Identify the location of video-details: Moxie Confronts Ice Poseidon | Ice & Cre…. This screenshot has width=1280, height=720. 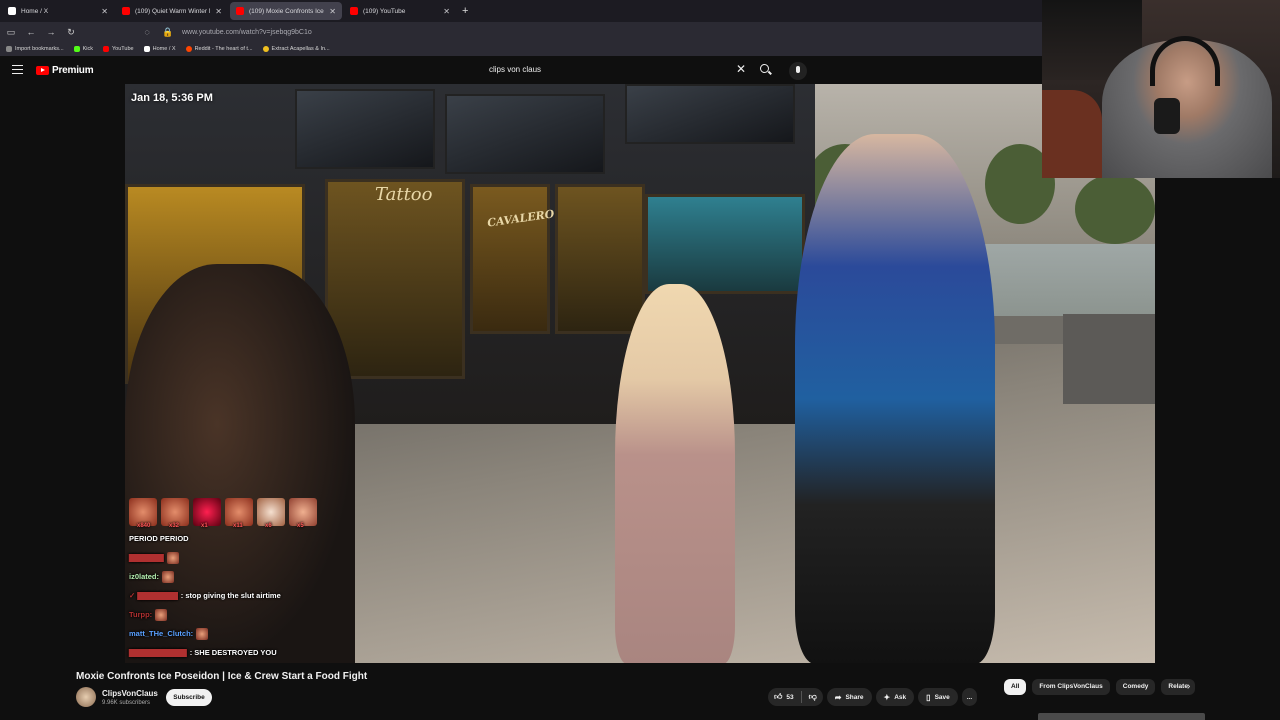
(640, 691).